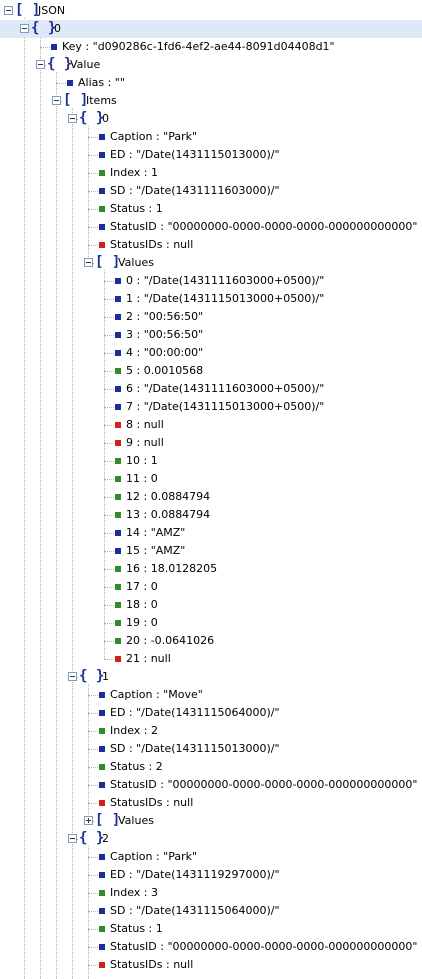 Image resolution: width=422 pixels, height=979 pixels. Describe the element at coordinates (211, 677) in the screenshot. I see `tree-node-row: { } 1` at that location.